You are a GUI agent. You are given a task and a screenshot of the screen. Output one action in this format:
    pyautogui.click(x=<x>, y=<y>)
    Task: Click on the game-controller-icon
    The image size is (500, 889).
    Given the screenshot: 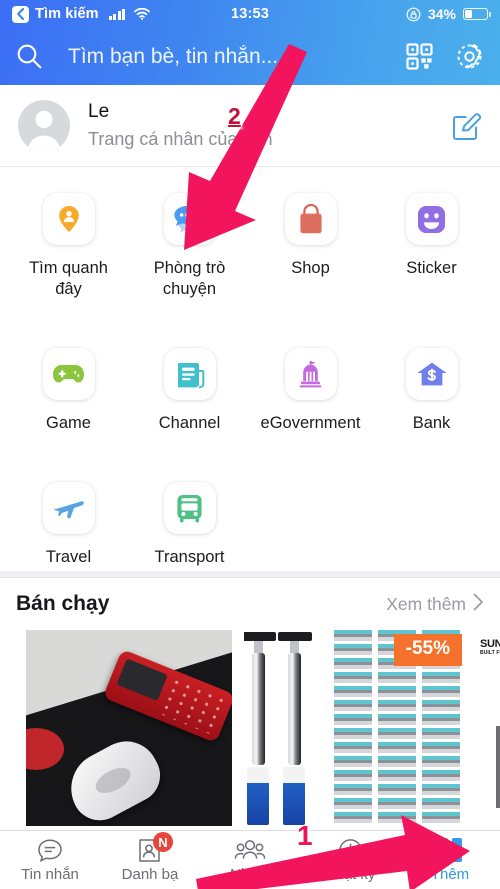 What is the action you would take?
    pyautogui.click(x=68, y=374)
    